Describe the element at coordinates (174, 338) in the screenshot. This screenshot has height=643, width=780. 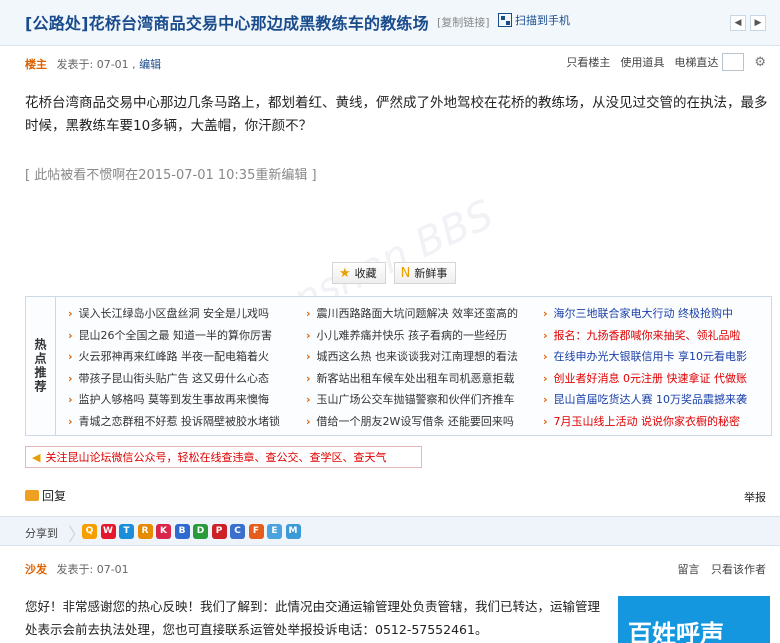
I see `hot-link: 昆山26个全国之最 知道一半的算你厉害` at that location.